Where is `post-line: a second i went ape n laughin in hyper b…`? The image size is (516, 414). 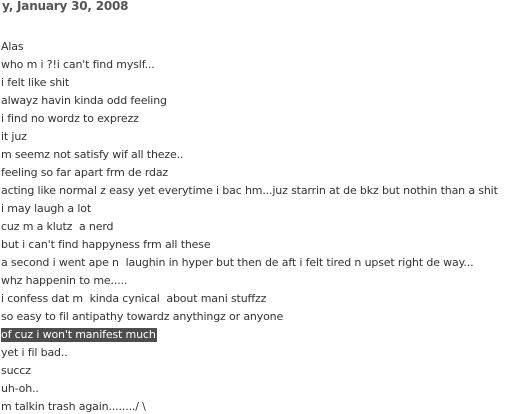
post-line: a second i went ape n laughin in hyper b… is located at coordinates (237, 262).